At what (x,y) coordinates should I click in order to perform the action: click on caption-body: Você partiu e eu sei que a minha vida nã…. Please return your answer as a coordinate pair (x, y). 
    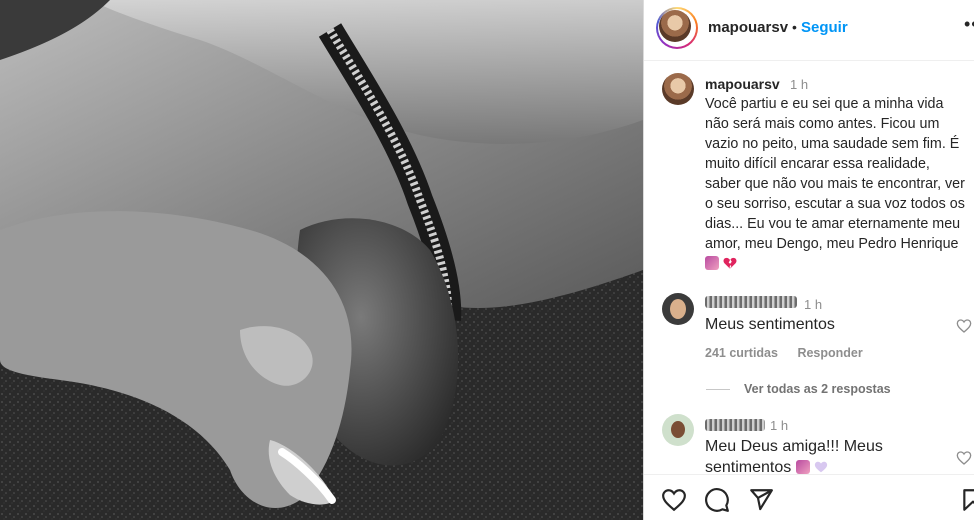
    Looking at the image, I should click on (835, 174).